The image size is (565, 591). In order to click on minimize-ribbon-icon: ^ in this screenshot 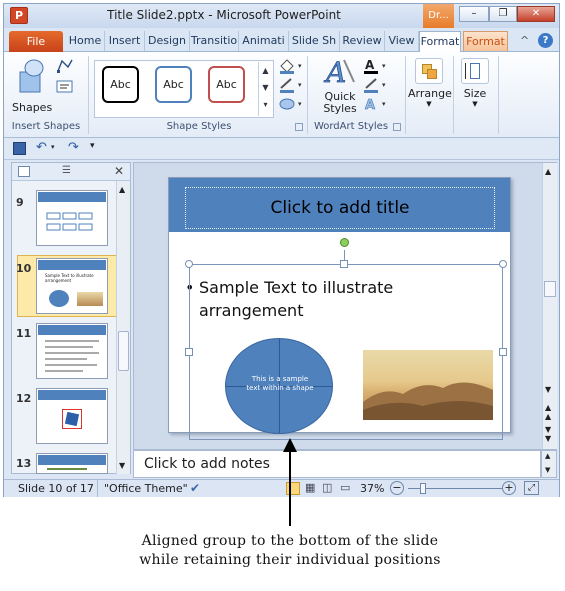, I will do `click(524, 40)`.